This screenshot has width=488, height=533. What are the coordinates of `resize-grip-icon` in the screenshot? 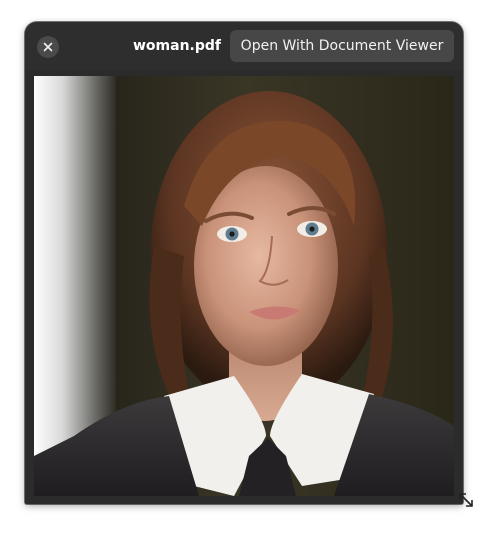 It's located at (466, 500).